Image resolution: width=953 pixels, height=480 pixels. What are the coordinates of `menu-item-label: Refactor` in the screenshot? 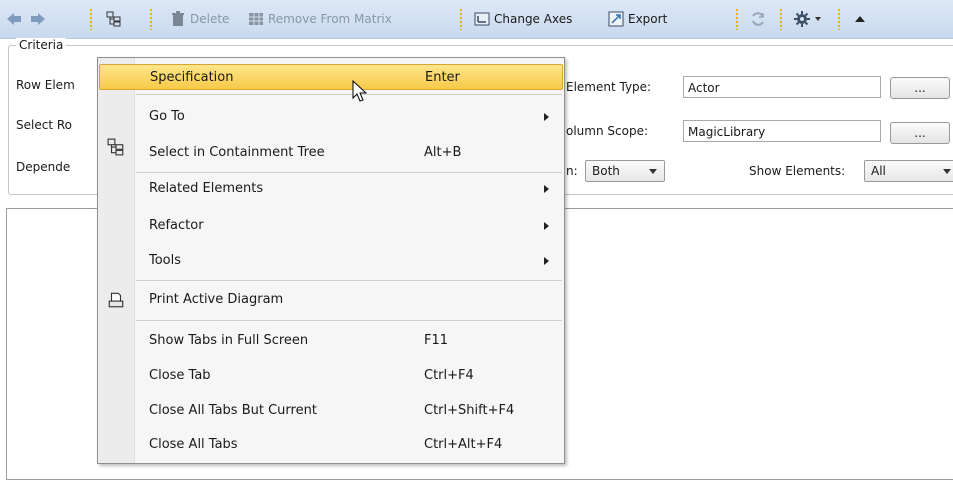 It's located at (176, 225).